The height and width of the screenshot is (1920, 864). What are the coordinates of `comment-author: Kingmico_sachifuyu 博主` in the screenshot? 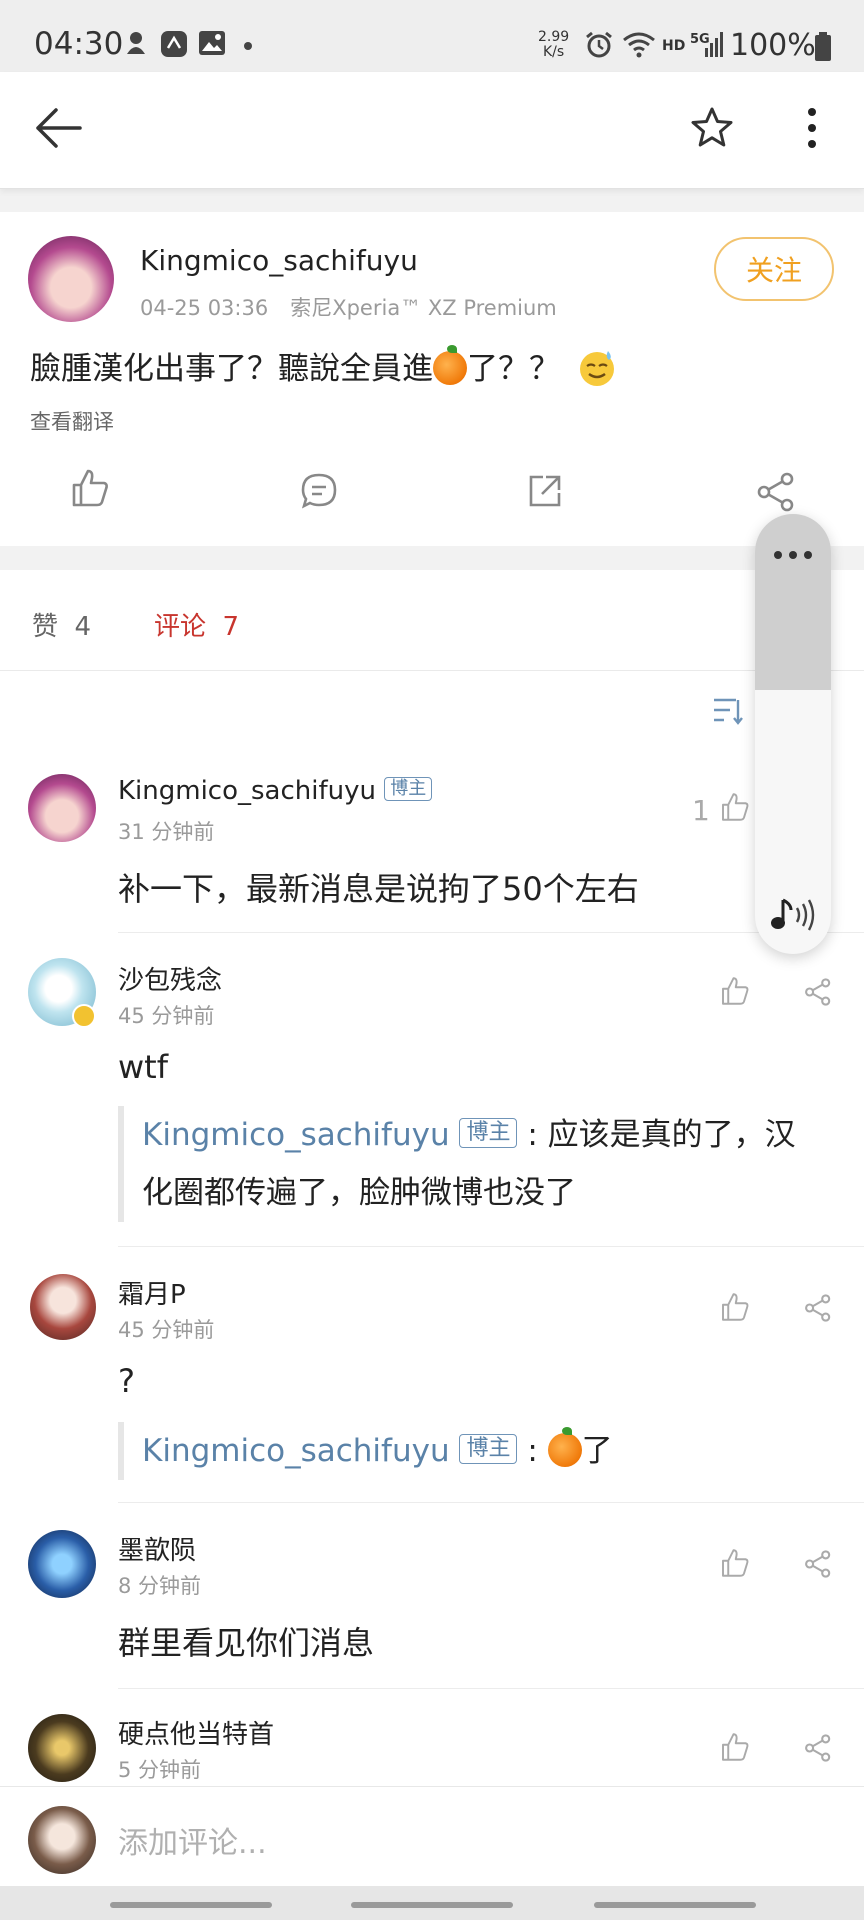 It's located at (275, 791).